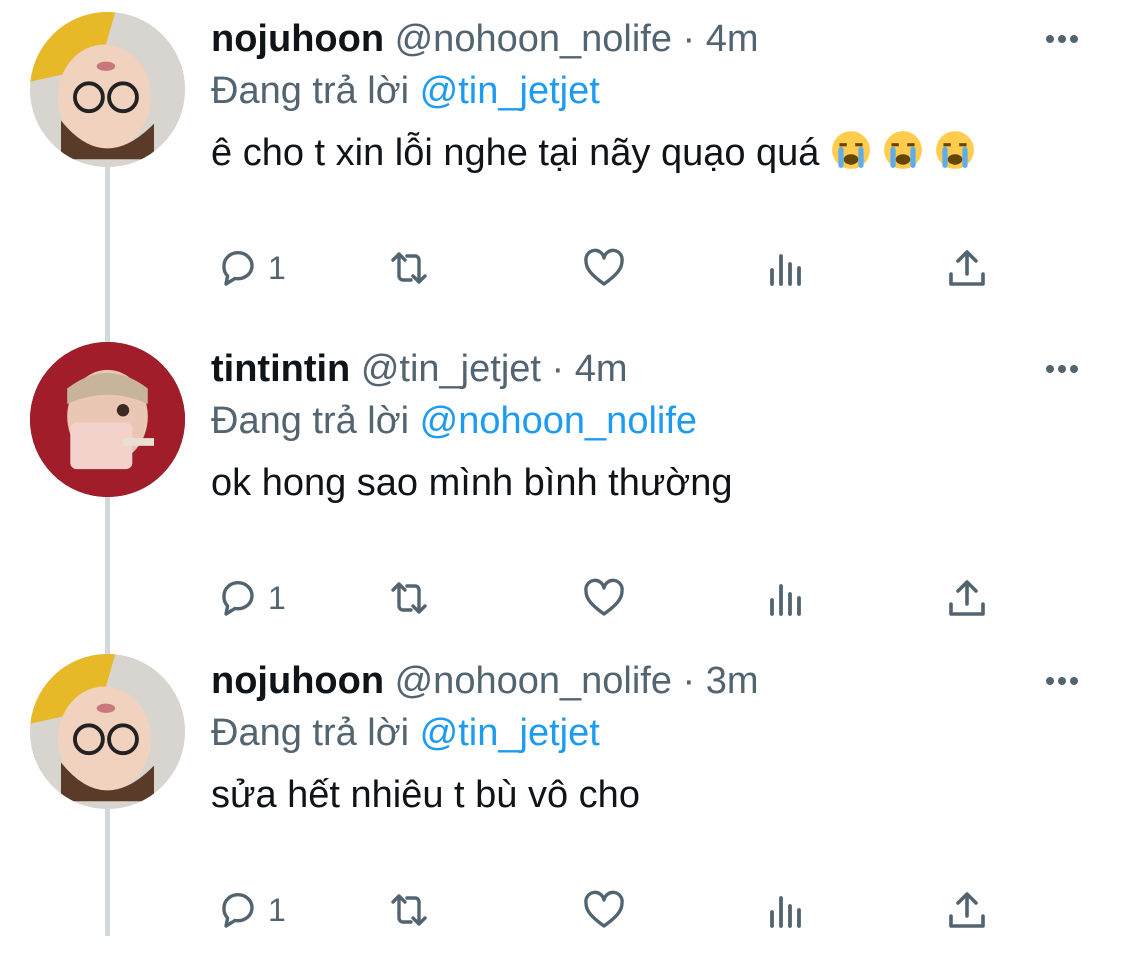 The width and height of the screenshot is (1125, 962). I want to click on user-handle: @tin_jetjet, so click(451, 369).